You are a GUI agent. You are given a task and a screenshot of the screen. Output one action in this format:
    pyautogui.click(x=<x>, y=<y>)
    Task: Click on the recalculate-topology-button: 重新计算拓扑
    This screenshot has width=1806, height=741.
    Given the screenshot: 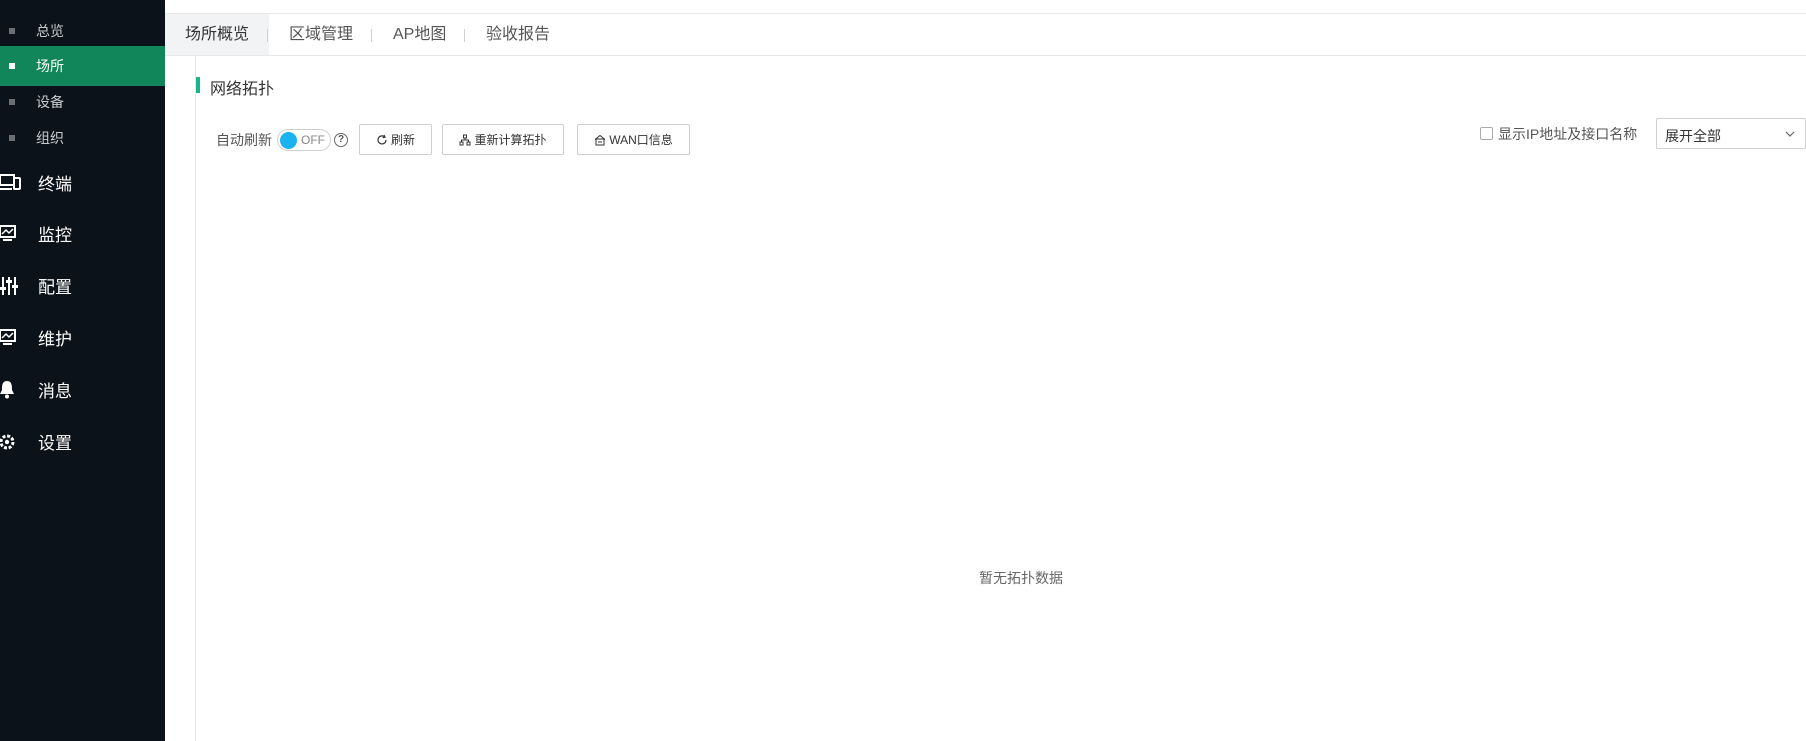 What is the action you would take?
    pyautogui.click(x=503, y=139)
    